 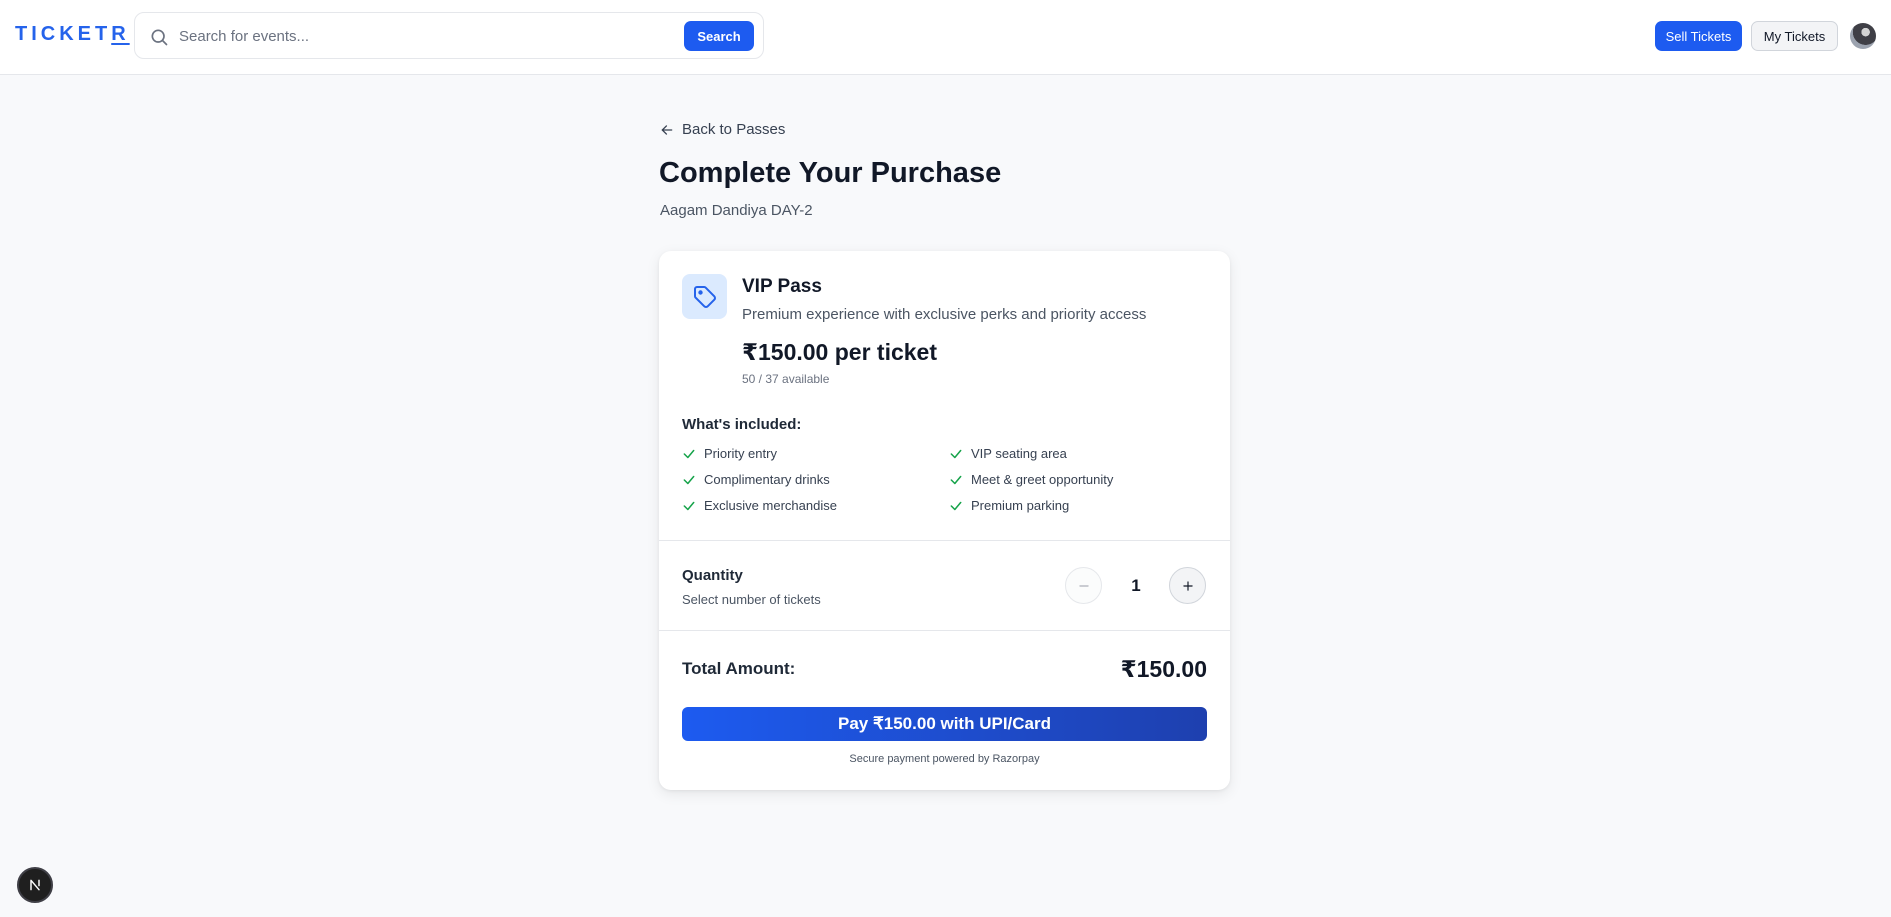 What do you see at coordinates (712, 575) in the screenshot?
I see `quantity-label: Quantity` at bounding box center [712, 575].